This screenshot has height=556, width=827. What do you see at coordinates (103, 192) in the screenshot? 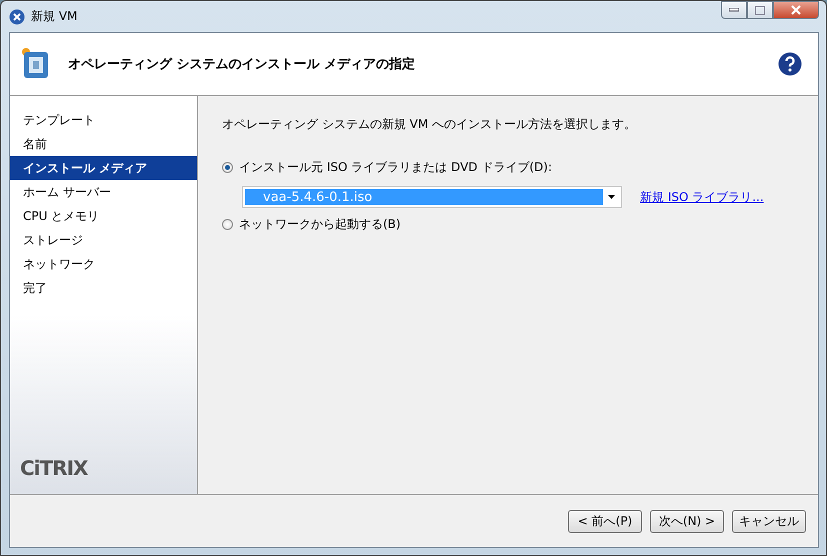
I see `sidebar-item: ホーム サーバー` at bounding box center [103, 192].